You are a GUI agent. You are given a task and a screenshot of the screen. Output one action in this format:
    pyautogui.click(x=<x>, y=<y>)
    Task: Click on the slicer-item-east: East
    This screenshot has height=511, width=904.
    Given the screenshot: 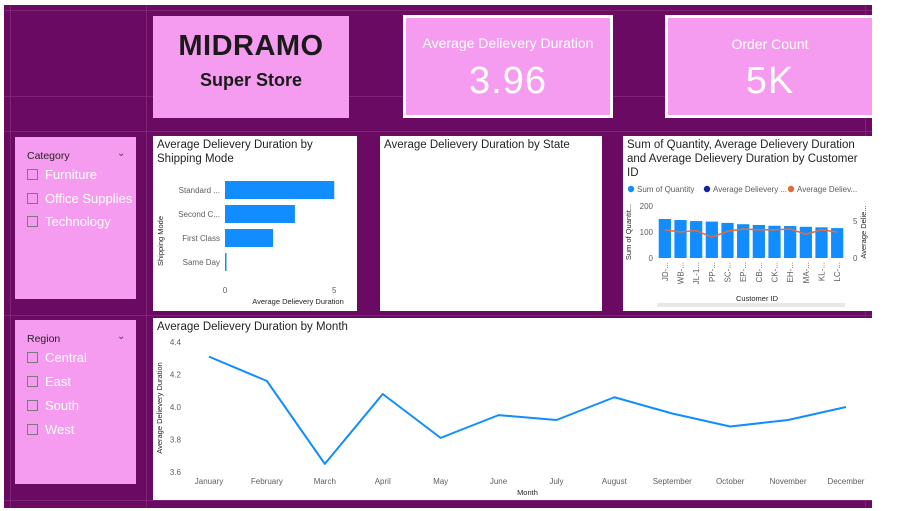 What is the action you would take?
    pyautogui.click(x=49, y=381)
    